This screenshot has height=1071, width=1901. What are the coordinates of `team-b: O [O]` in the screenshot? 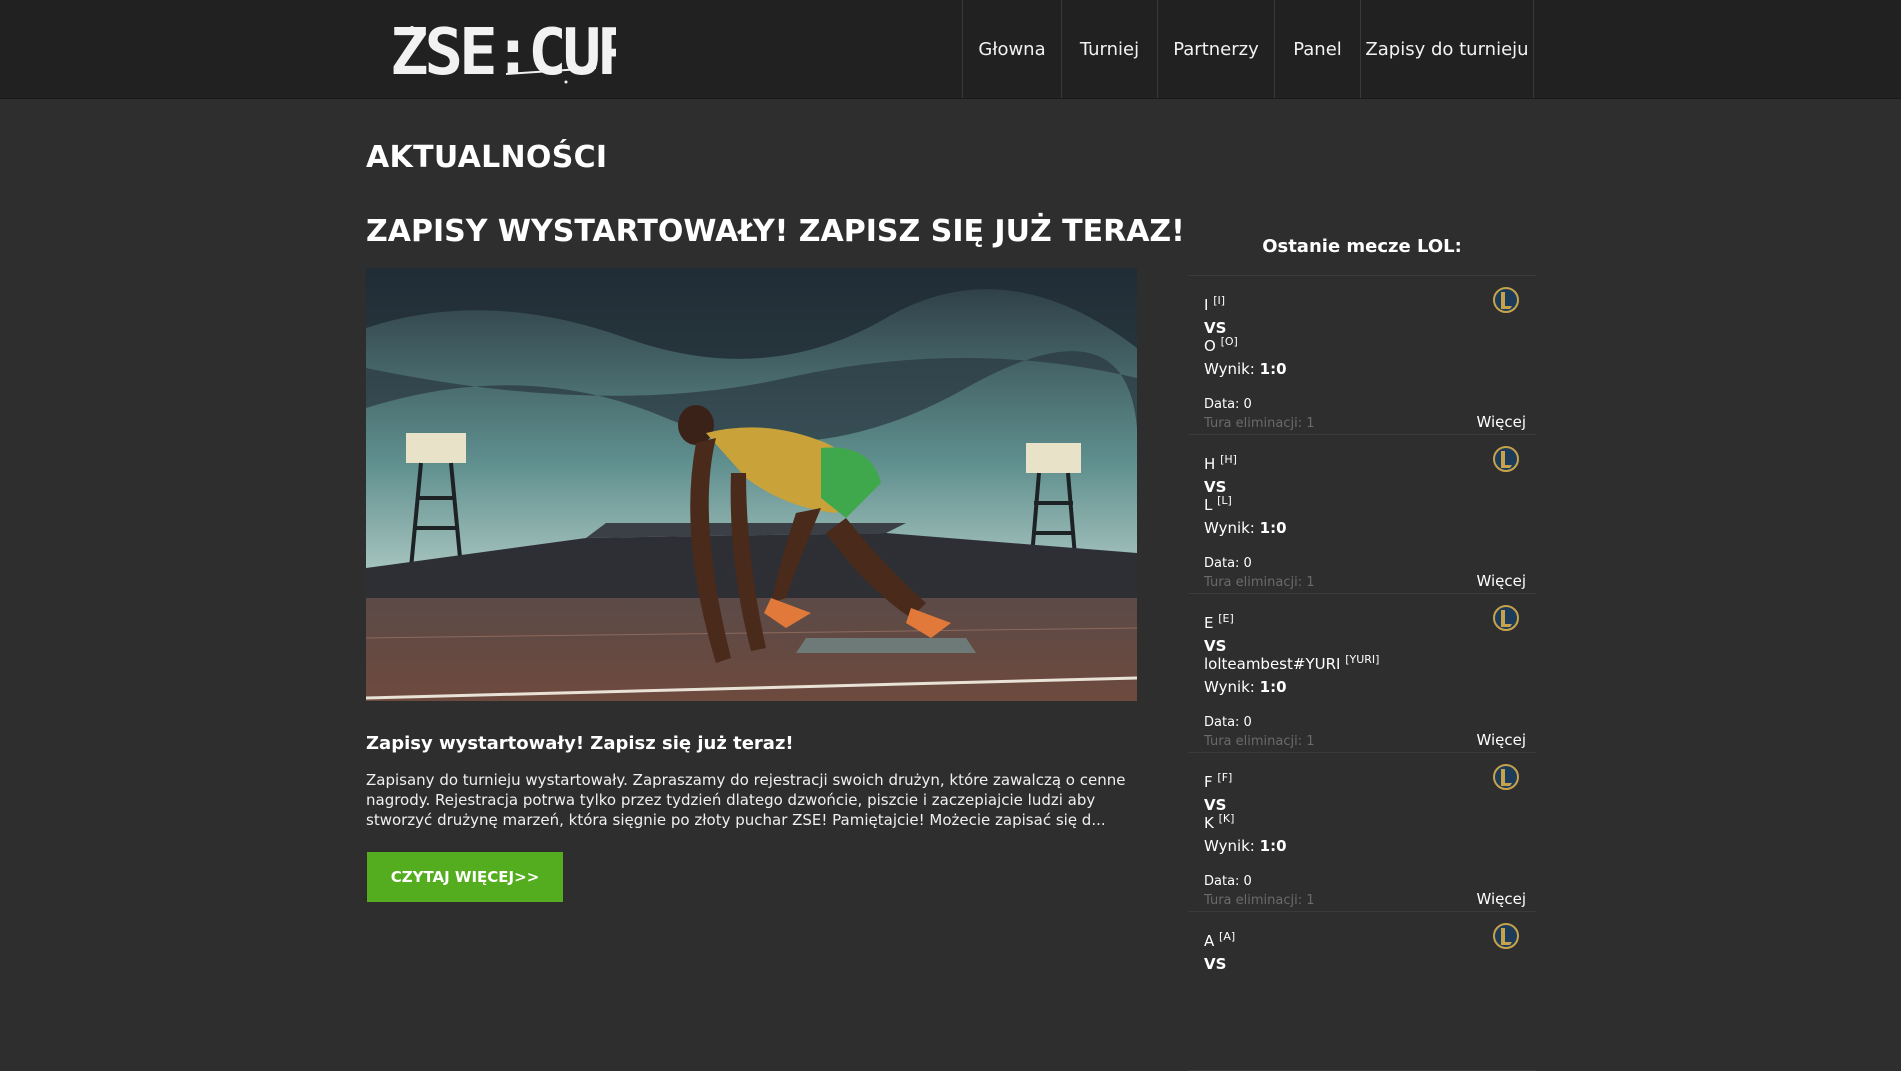 It's located at (1221, 345).